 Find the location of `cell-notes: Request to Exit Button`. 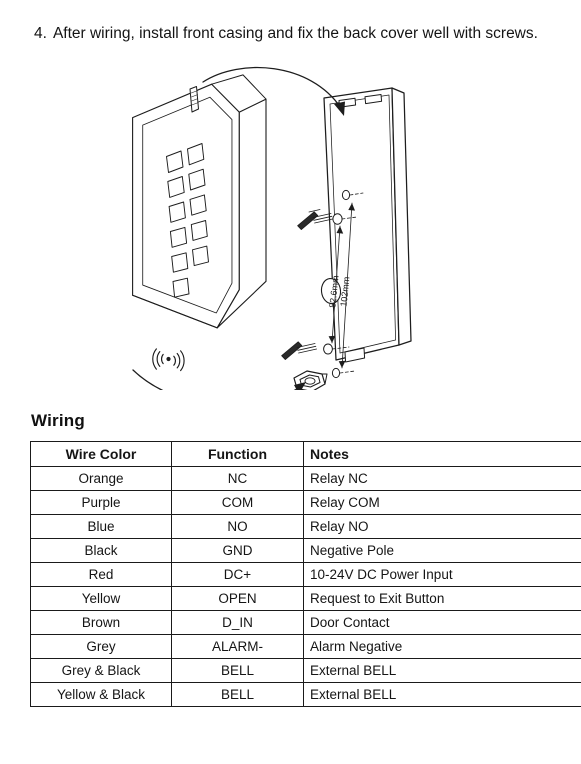

cell-notes: Request to Exit Button is located at coordinates (442, 598).